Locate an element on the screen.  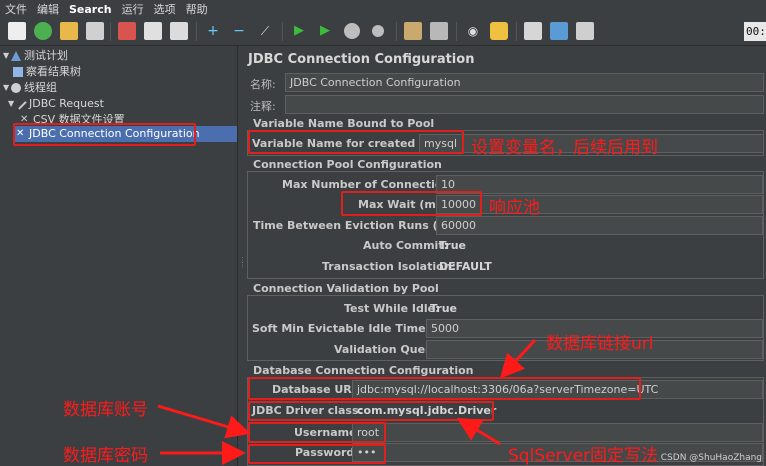
watermark: CSDN @ShuHaoZhang is located at coordinates (711, 458).